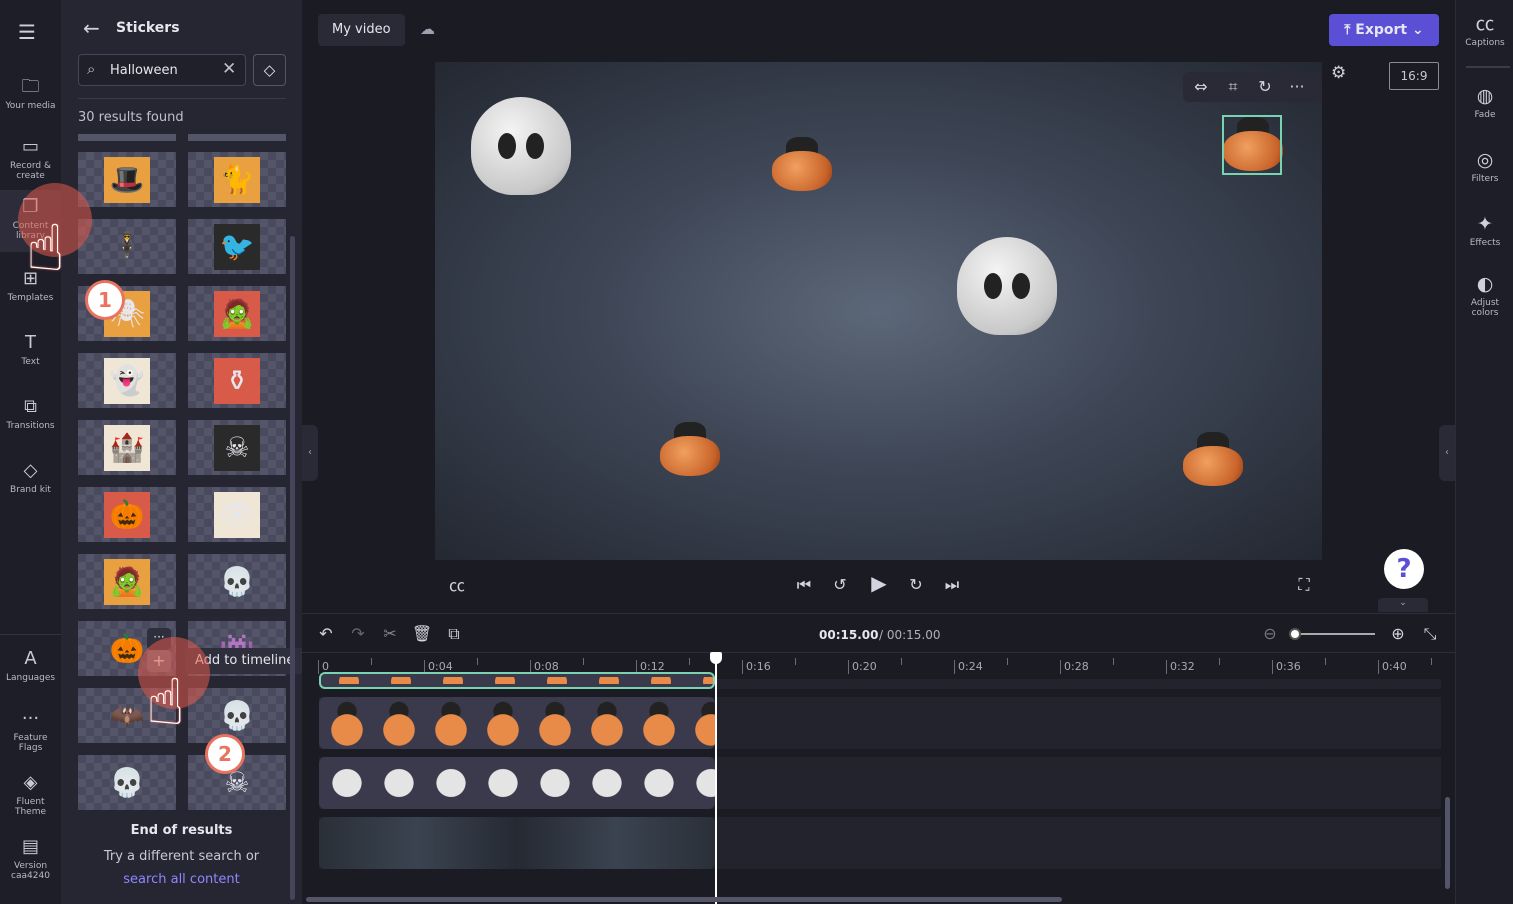 The width and height of the screenshot is (1513, 904). What do you see at coordinates (715, 778) in the screenshot?
I see `playhead` at bounding box center [715, 778].